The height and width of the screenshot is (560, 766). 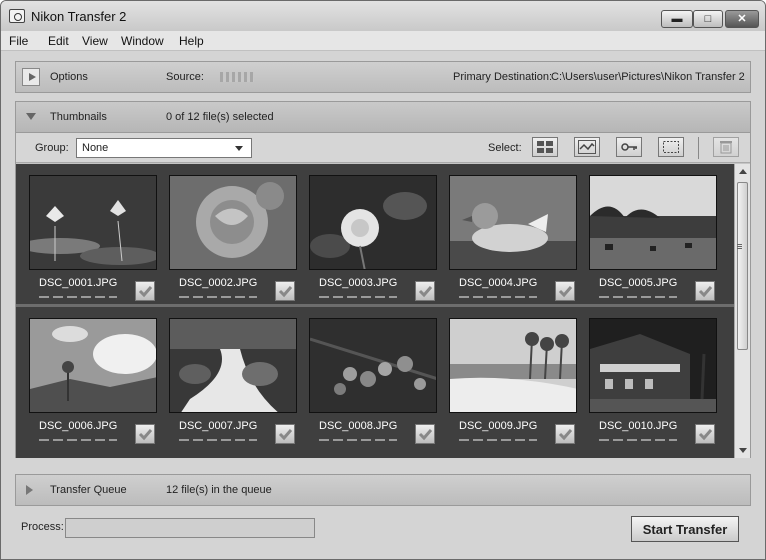 I want to click on scroll-down-icon, so click(x=743, y=450).